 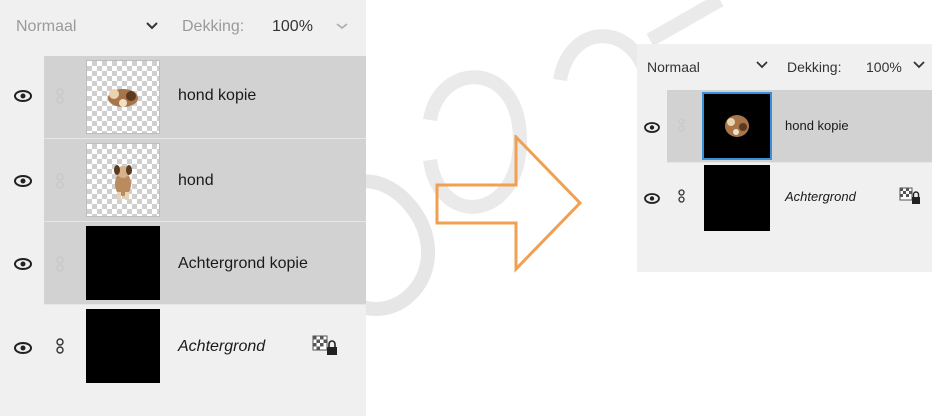 I want to click on layer-row-hond: hond, so click(x=183, y=180).